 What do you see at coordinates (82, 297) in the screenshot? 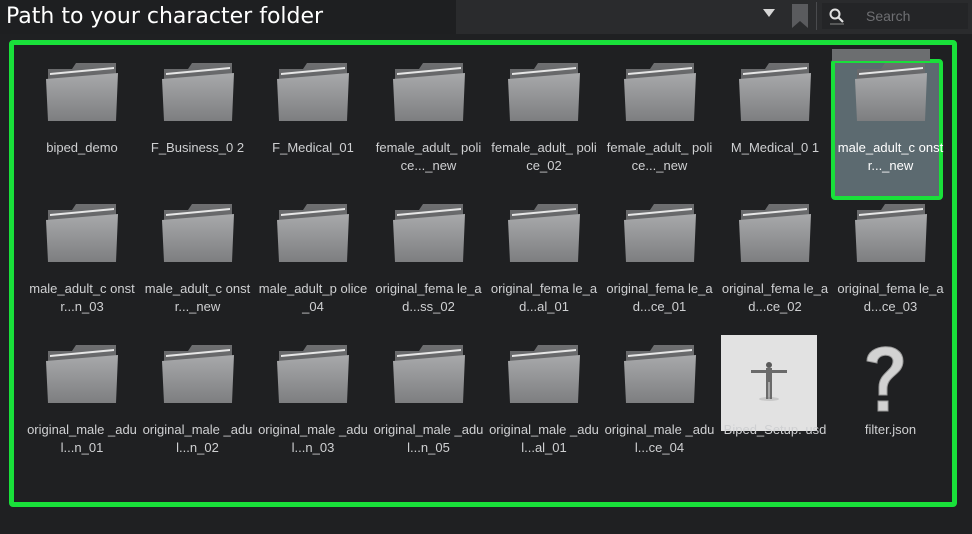
I see `item-label: male_adult_c onstr...n_03` at bounding box center [82, 297].